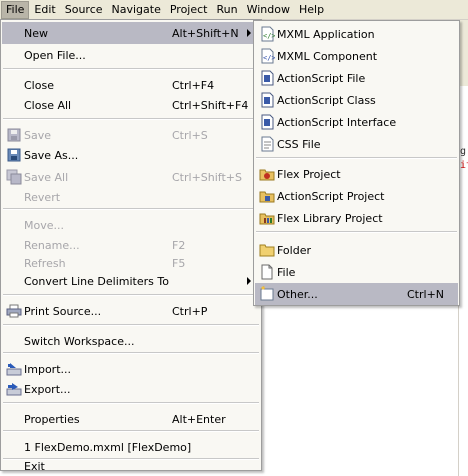 Image resolution: width=468 pixels, height=476 pixels. I want to click on menu-project: Project, so click(189, 10).